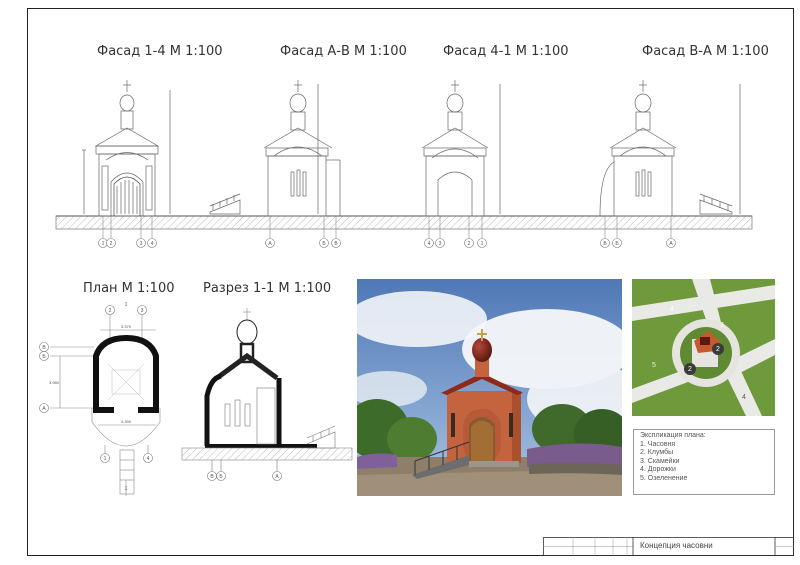  I want to click on legend-item: 3. Скамейки, so click(660, 461).